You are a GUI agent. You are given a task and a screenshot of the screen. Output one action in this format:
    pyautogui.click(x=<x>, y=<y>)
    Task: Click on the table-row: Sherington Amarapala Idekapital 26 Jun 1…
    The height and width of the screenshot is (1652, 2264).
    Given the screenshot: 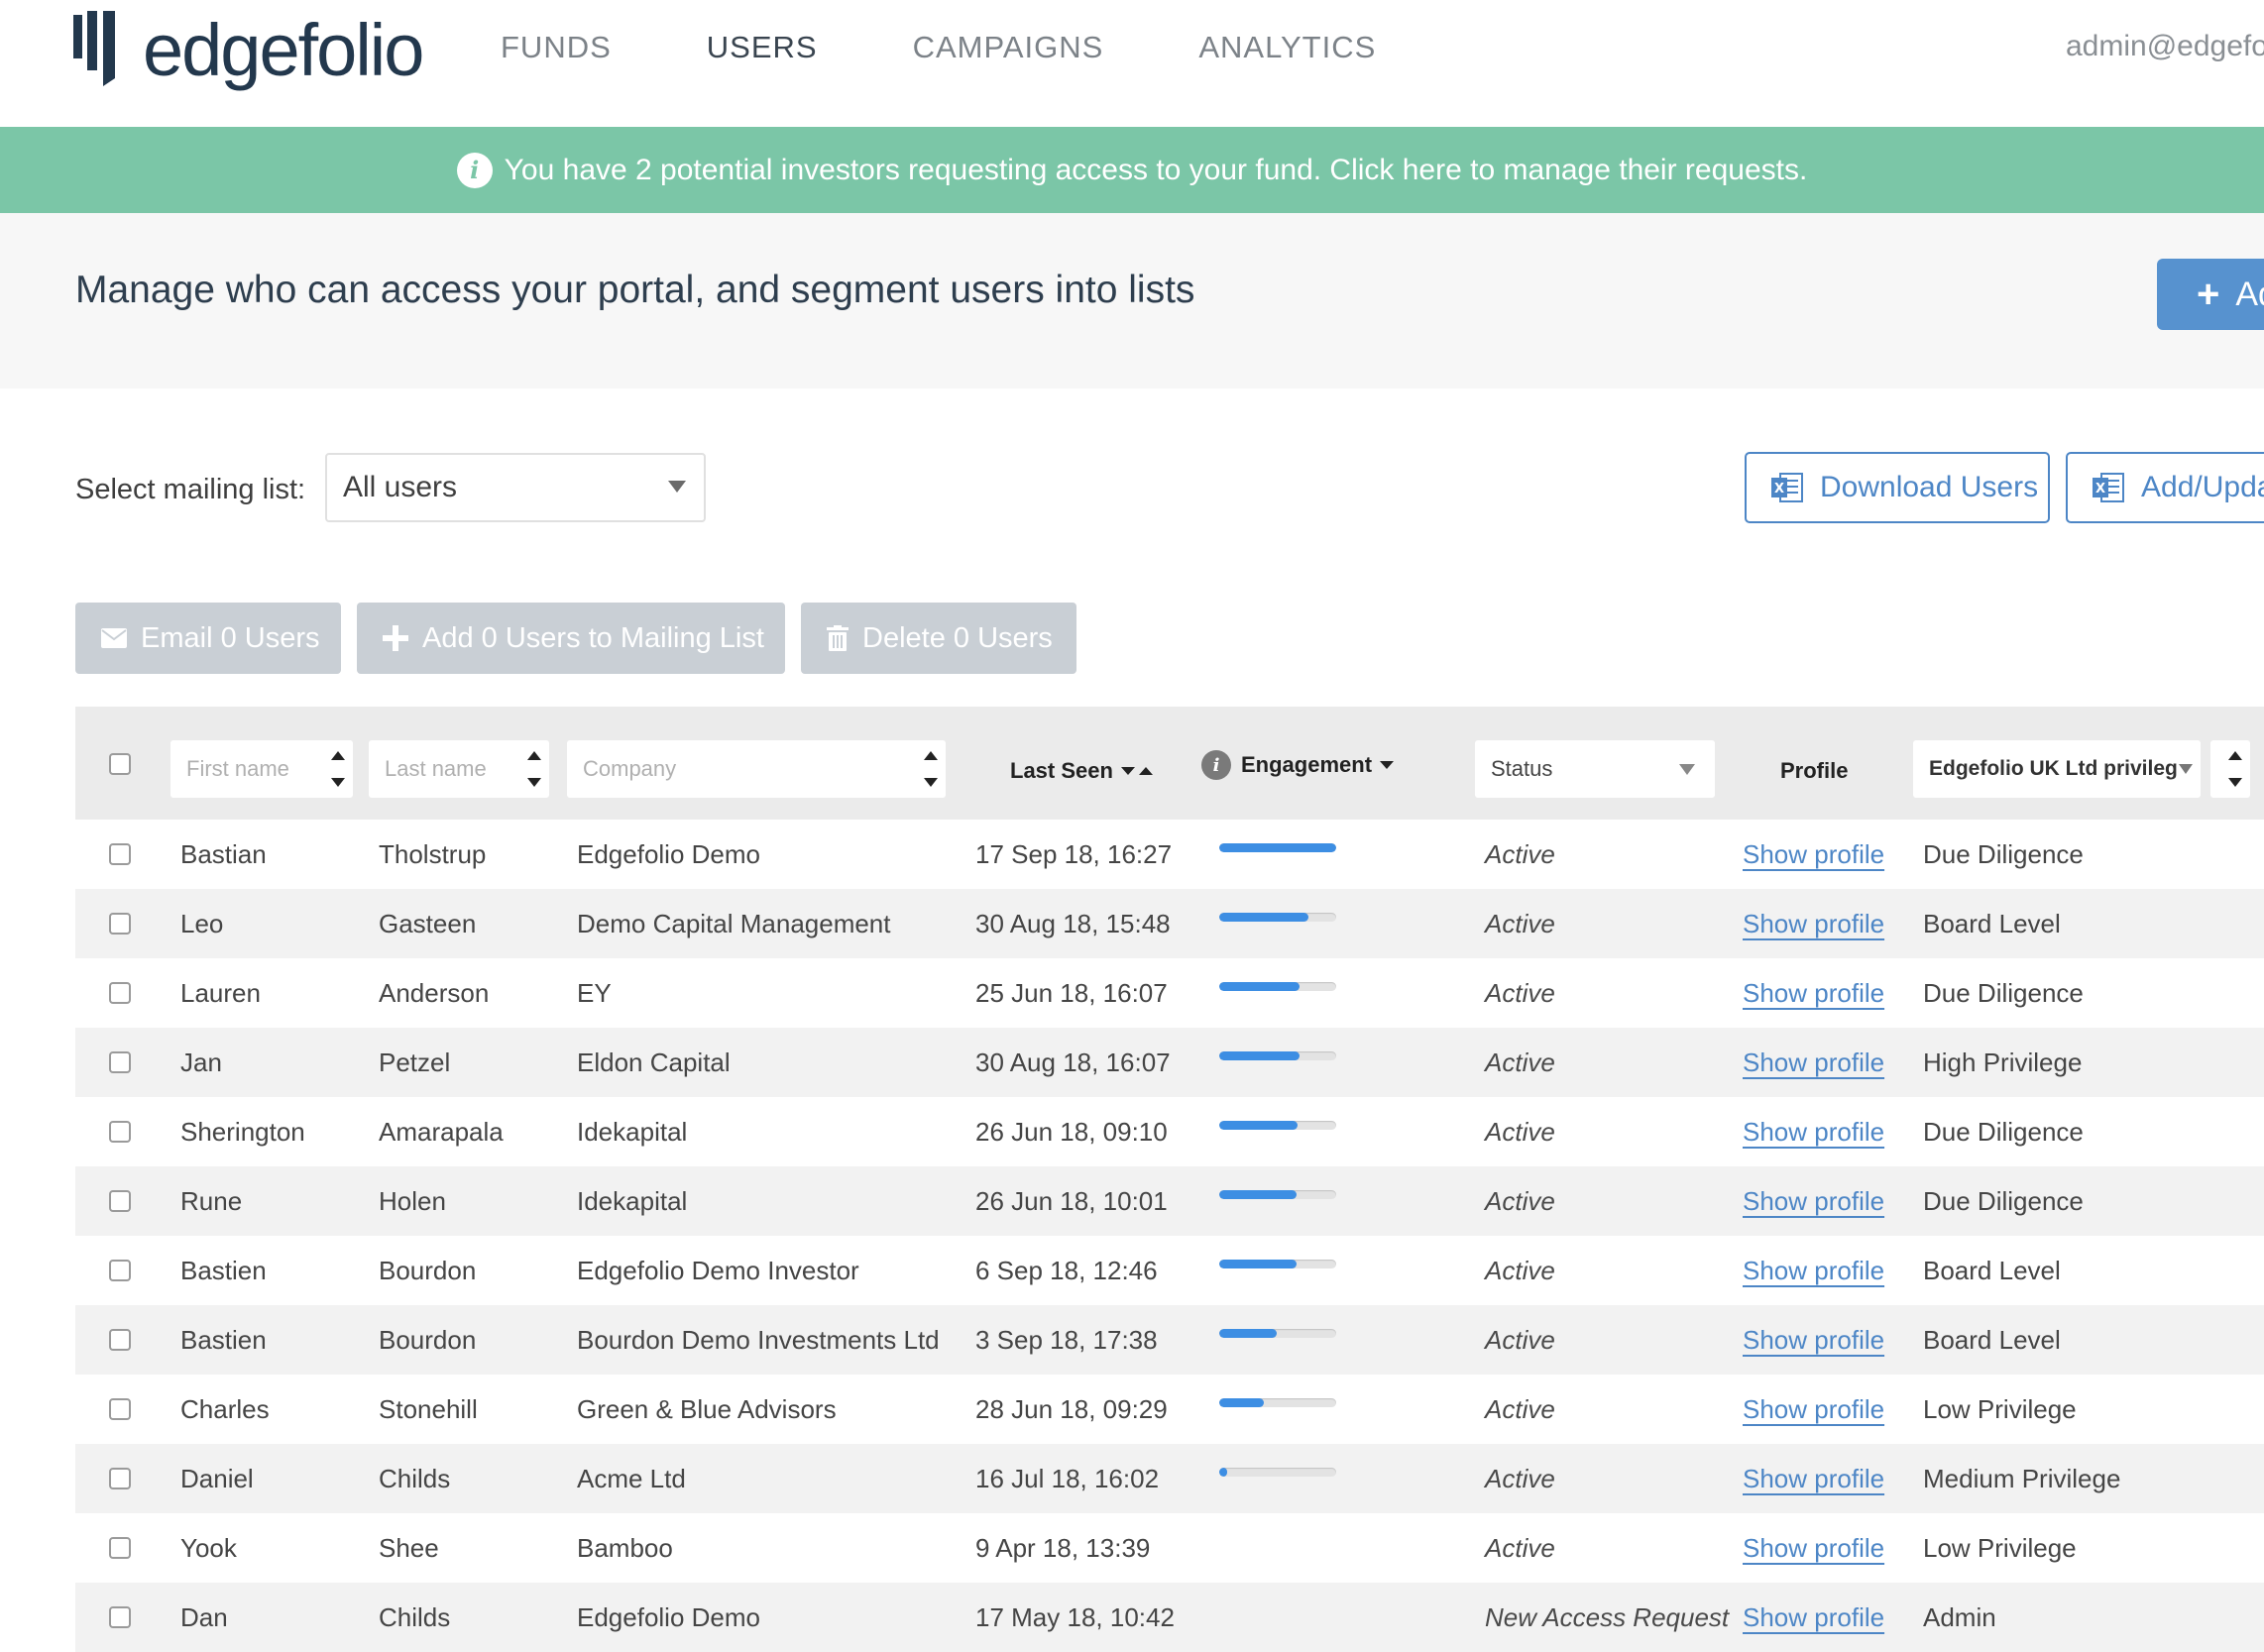 What is the action you would take?
    pyautogui.click(x=1169, y=1131)
    